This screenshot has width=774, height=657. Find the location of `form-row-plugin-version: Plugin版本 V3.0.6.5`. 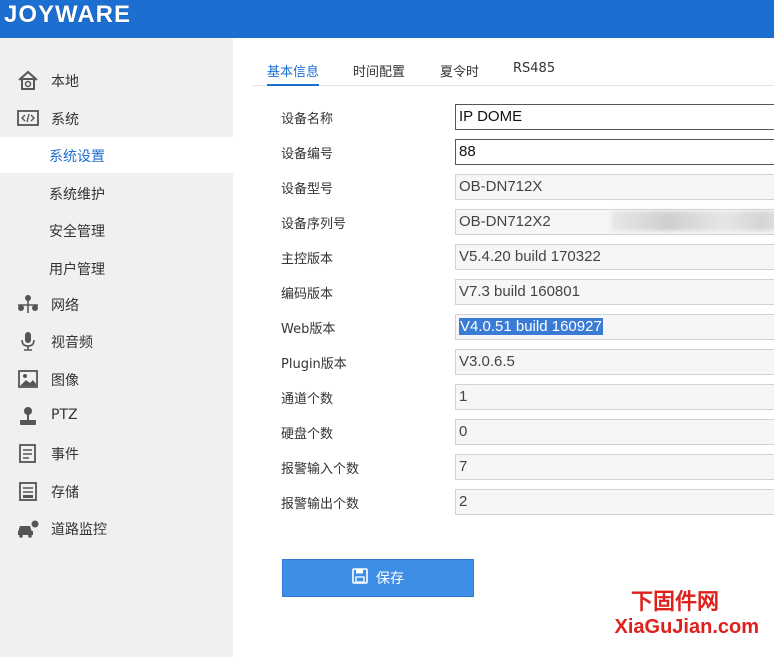

form-row-plugin-version: Plugin版本 V3.0.6.5 is located at coordinates (527, 362).